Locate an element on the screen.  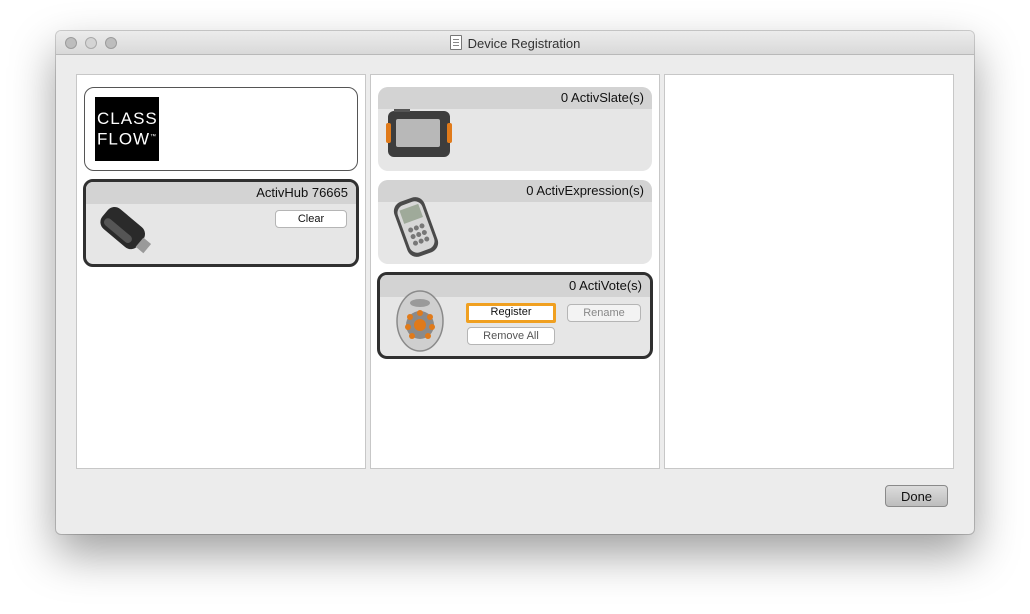
logo-line-1: CLASS is located at coordinates (127, 118).